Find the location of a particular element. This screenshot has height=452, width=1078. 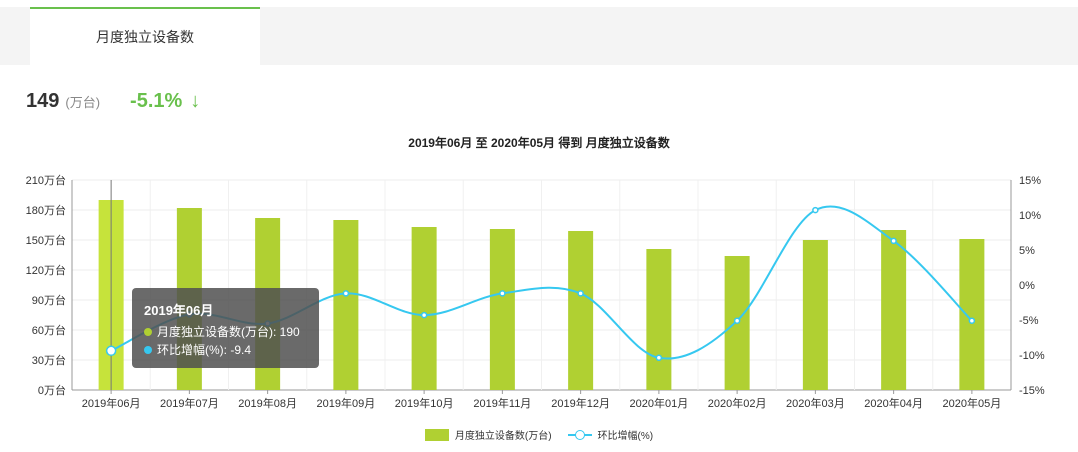

tooltip-row-devices: 月度独立设备数(万台): 190 is located at coordinates (225, 332).